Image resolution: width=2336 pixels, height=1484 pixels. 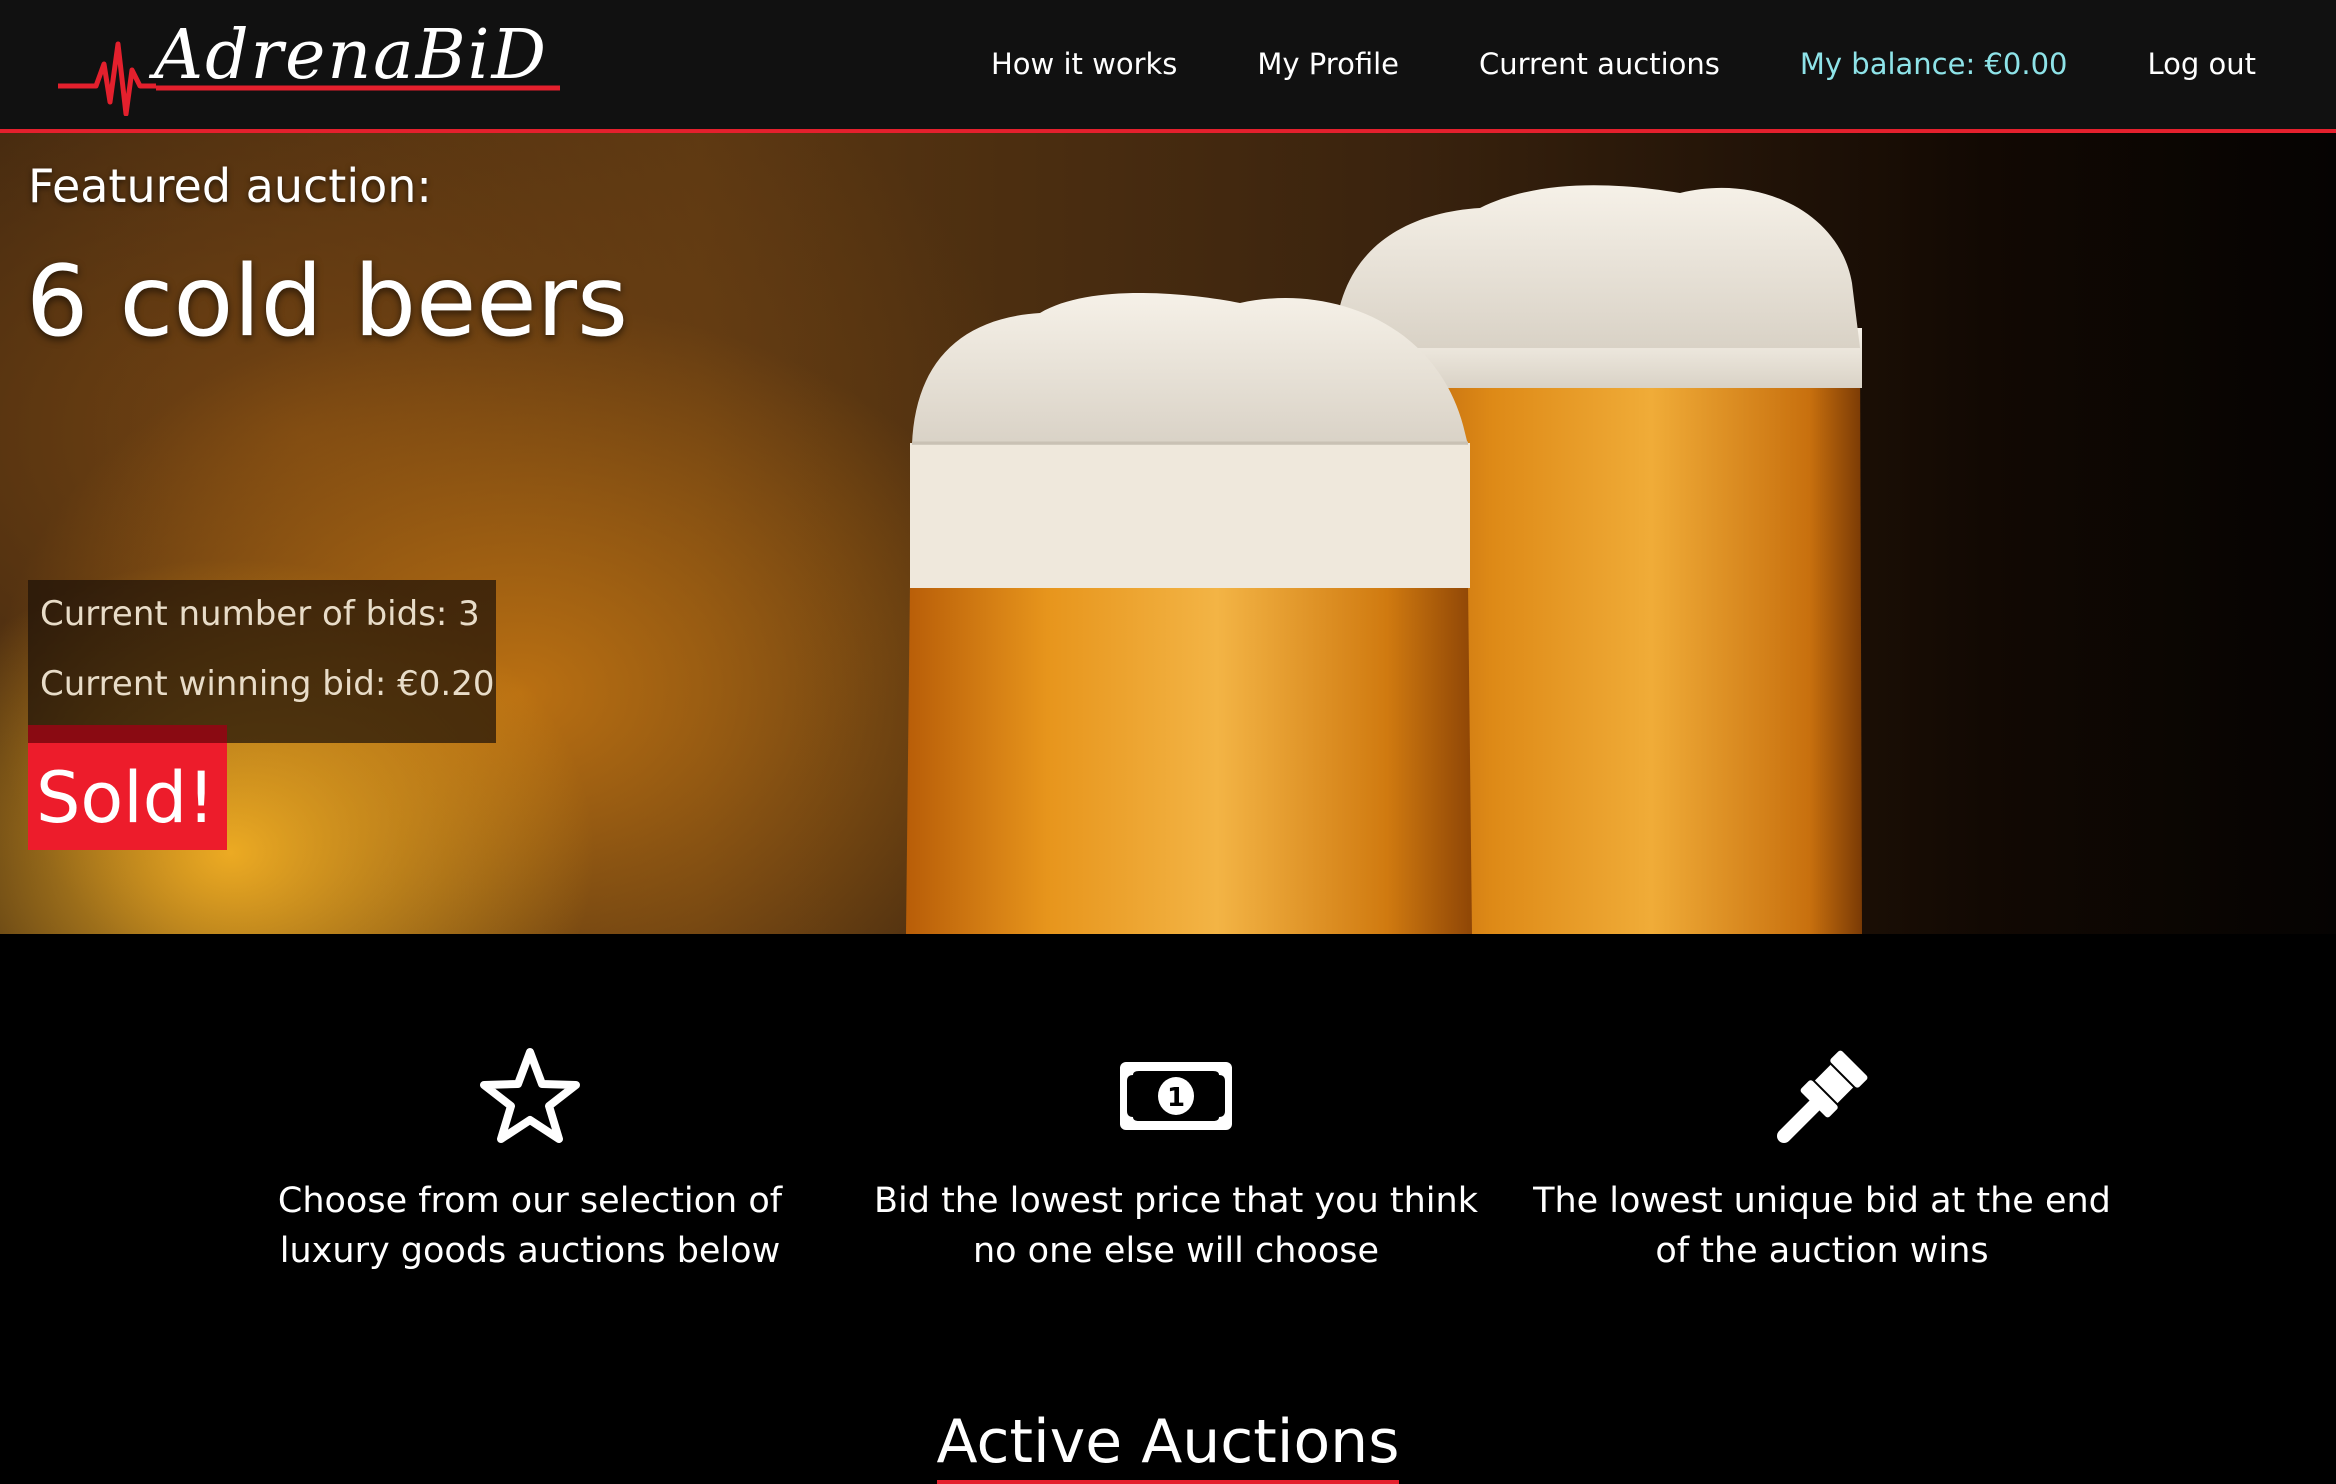 I want to click on gavel-icon, so click(x=1822, y=1096).